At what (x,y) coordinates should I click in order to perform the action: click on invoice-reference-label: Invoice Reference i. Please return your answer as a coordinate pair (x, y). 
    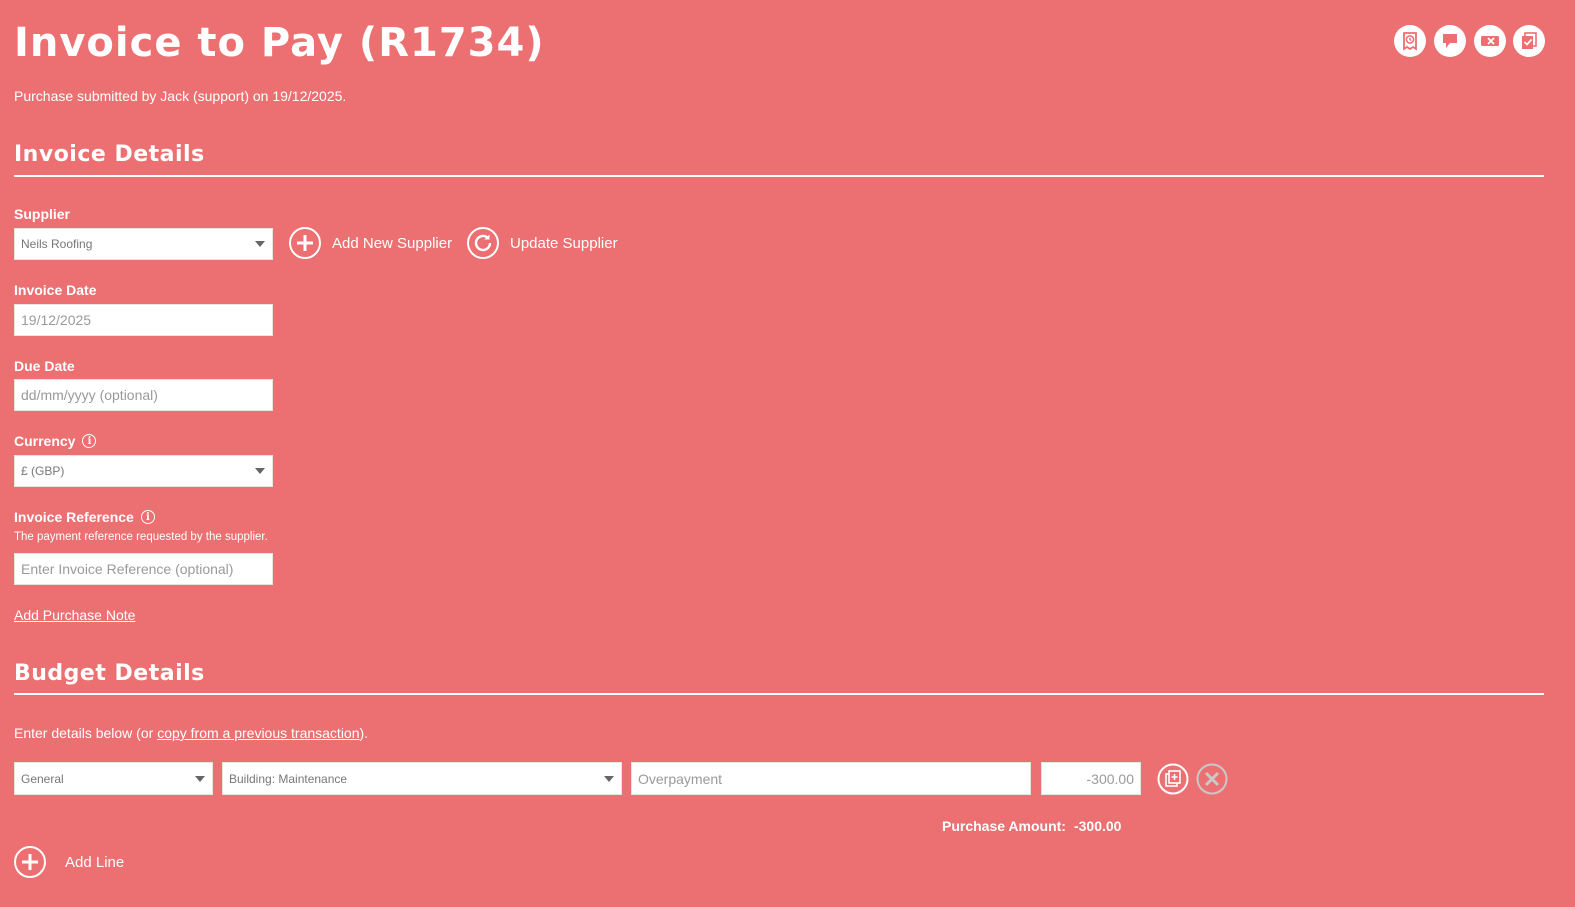
    Looking at the image, I should click on (84, 517).